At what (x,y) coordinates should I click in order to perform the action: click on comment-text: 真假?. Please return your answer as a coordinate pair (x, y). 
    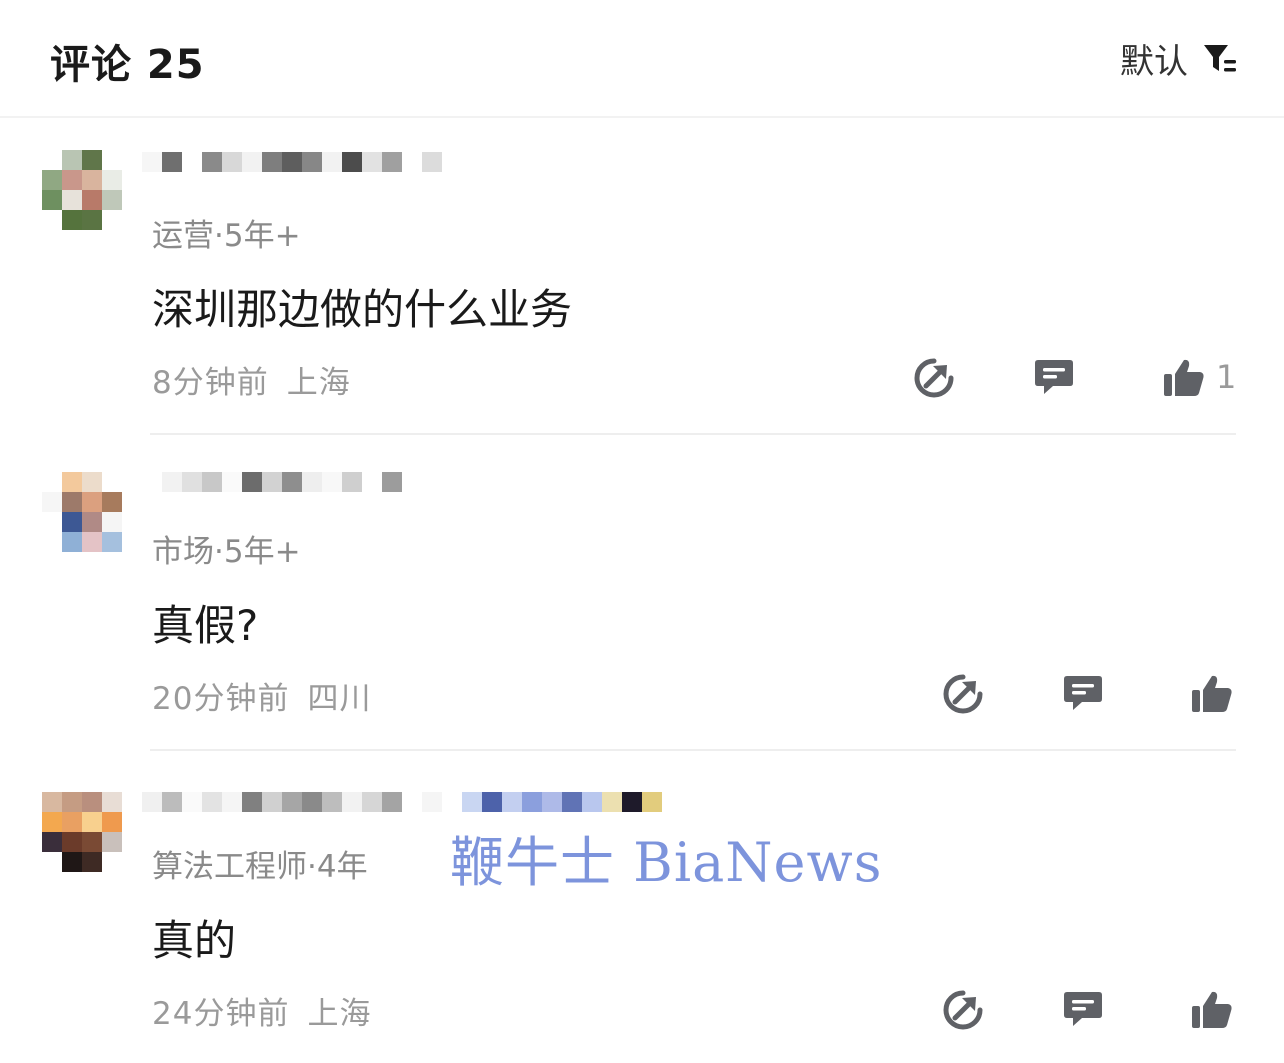
    Looking at the image, I should click on (205, 625).